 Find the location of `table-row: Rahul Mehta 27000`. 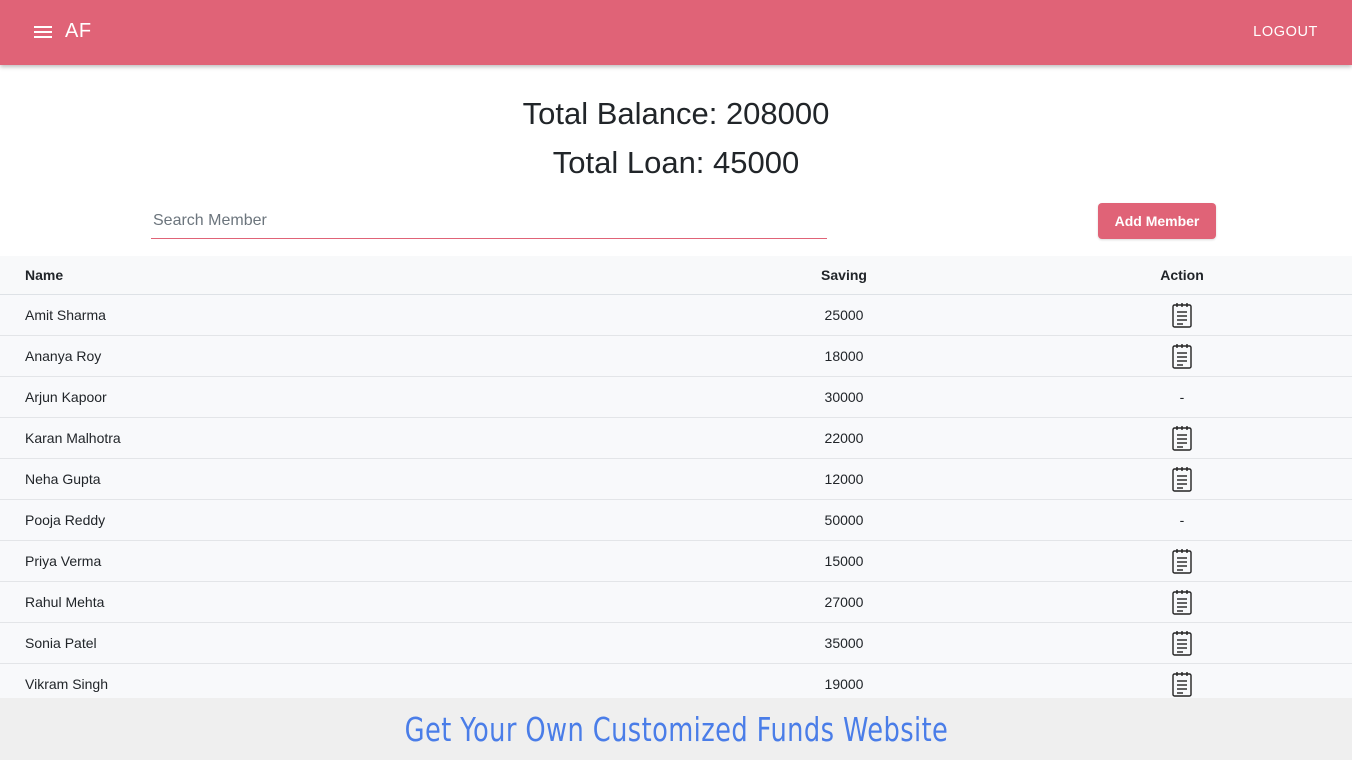

table-row: Rahul Mehta 27000 is located at coordinates (676, 602).